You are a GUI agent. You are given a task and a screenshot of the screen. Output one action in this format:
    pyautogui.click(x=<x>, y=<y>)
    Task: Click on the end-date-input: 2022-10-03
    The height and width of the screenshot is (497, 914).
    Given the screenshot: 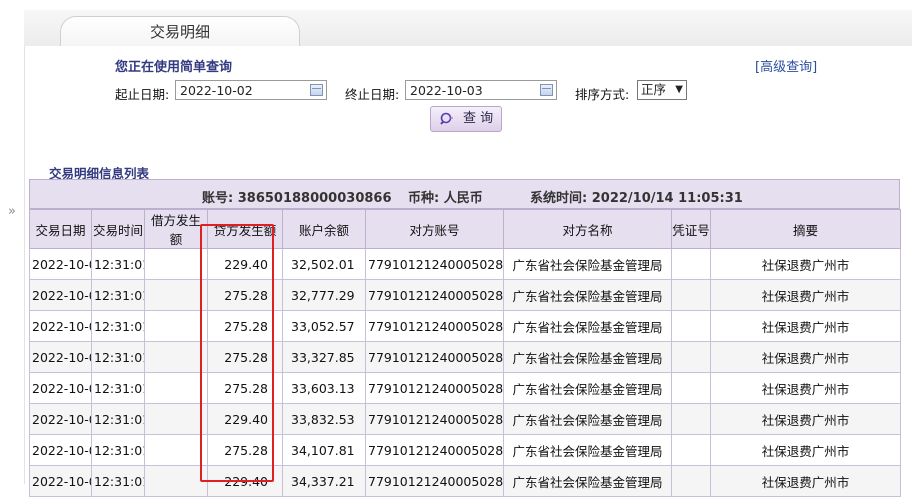 What is the action you would take?
    pyautogui.click(x=481, y=90)
    